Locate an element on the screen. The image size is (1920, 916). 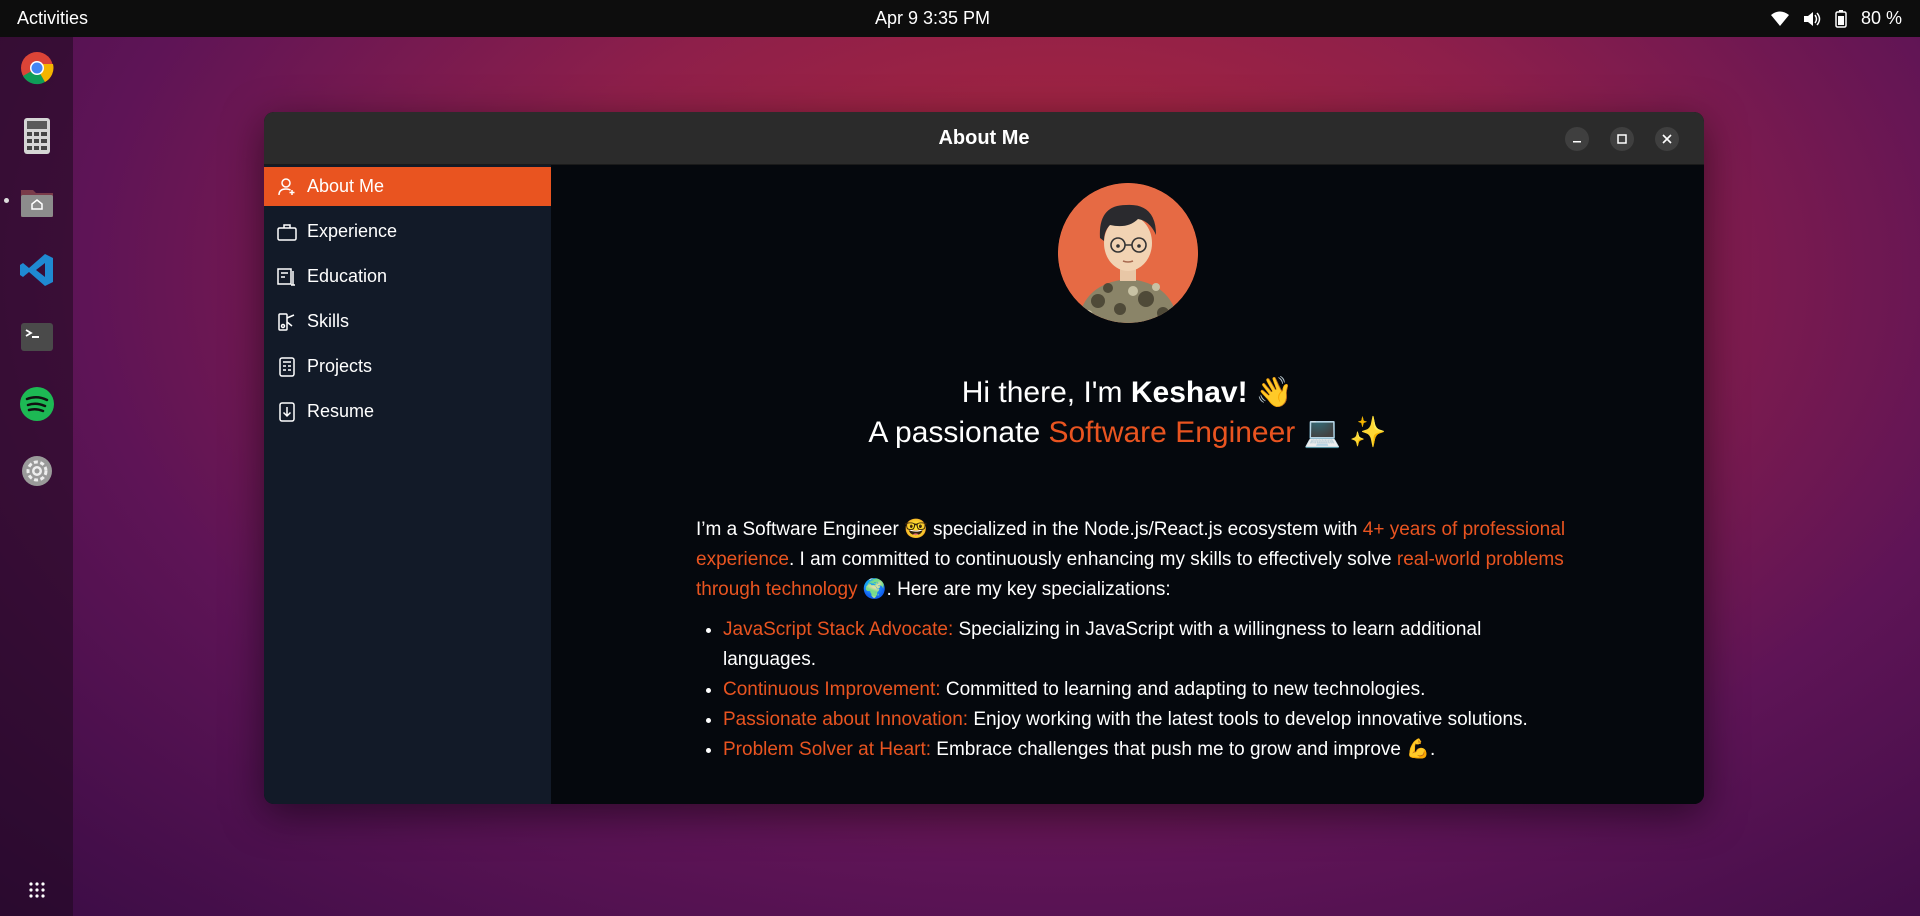
spotify-icon is located at coordinates (37, 404).